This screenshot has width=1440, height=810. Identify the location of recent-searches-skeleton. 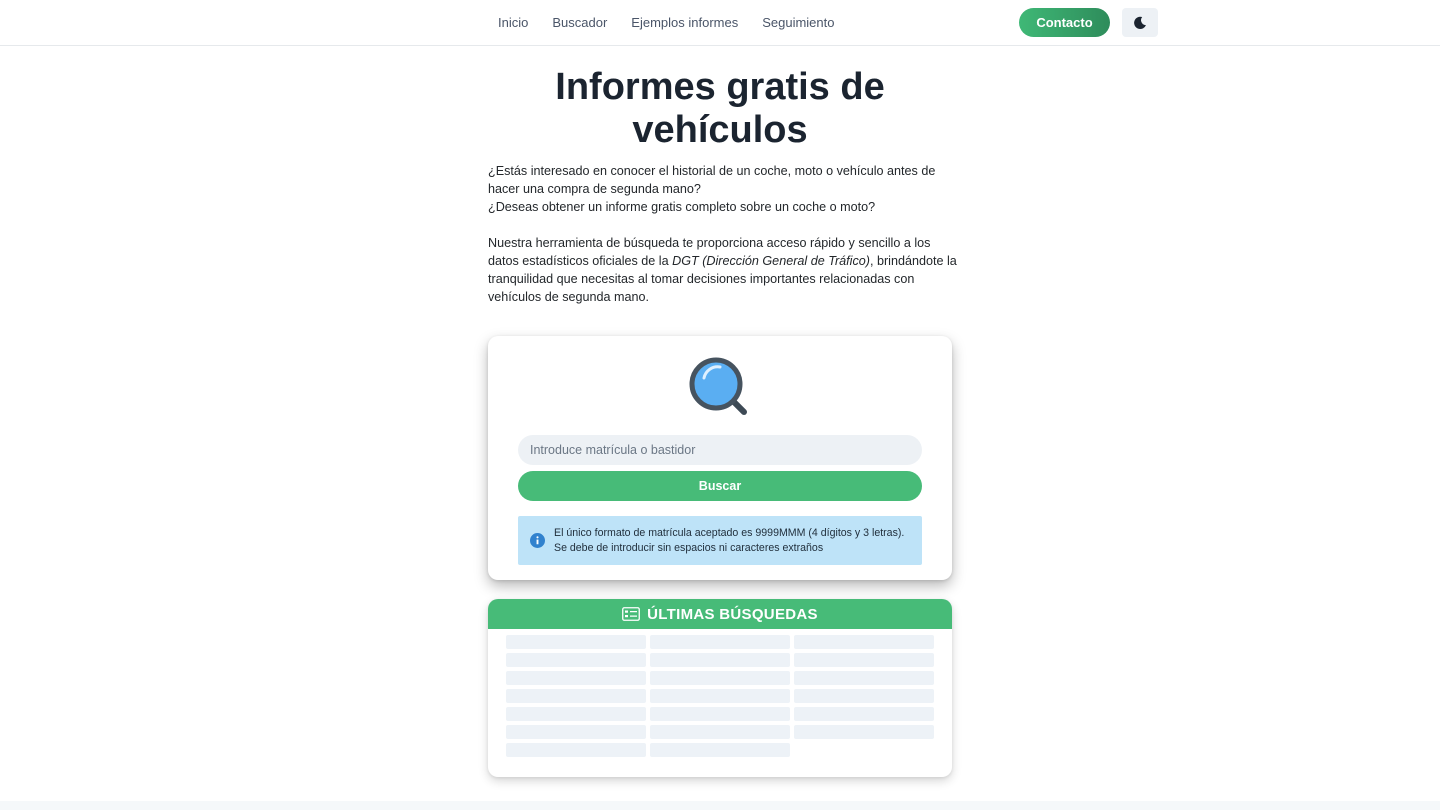
(720, 696).